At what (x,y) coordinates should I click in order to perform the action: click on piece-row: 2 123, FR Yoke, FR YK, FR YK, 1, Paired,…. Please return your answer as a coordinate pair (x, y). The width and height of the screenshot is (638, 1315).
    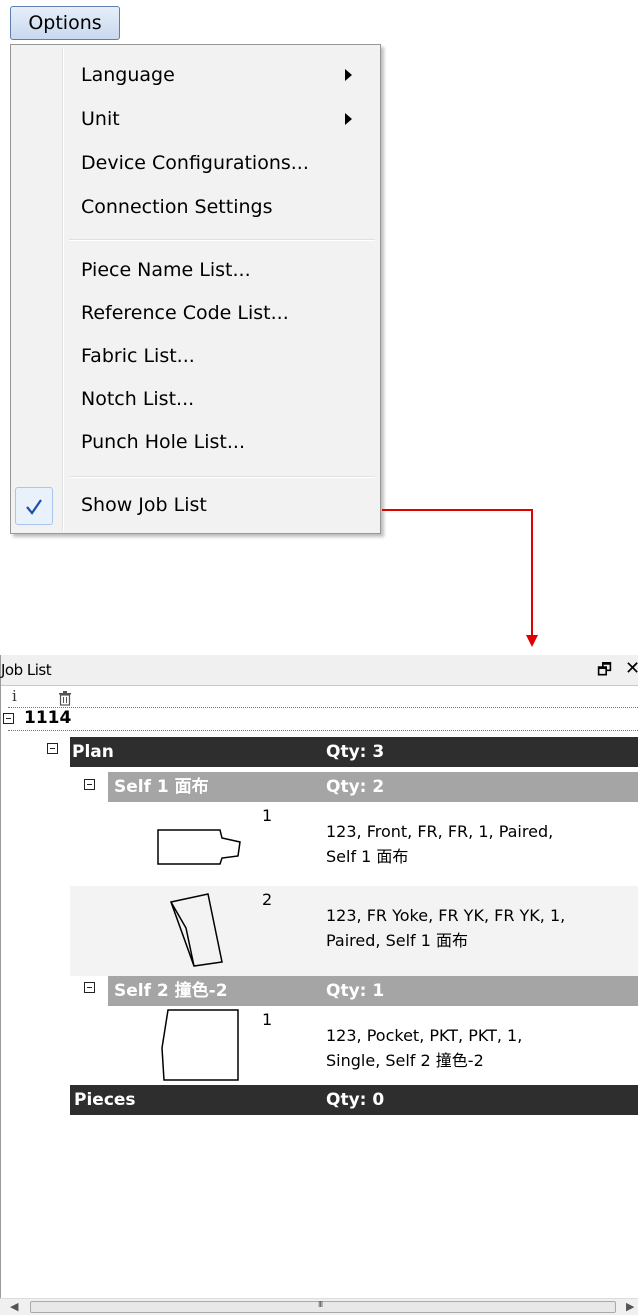
    Looking at the image, I should click on (354, 931).